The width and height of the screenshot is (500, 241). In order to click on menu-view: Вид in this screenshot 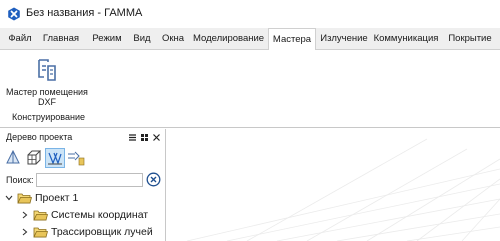, I will do `click(142, 39)`.